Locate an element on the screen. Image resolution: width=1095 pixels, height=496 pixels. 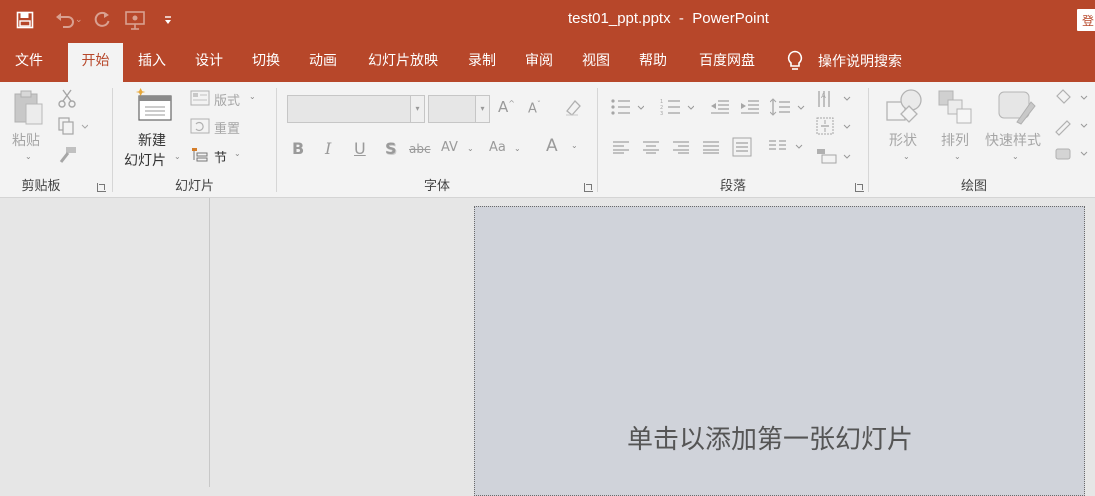
align-text-icon is located at coordinates (834, 126).